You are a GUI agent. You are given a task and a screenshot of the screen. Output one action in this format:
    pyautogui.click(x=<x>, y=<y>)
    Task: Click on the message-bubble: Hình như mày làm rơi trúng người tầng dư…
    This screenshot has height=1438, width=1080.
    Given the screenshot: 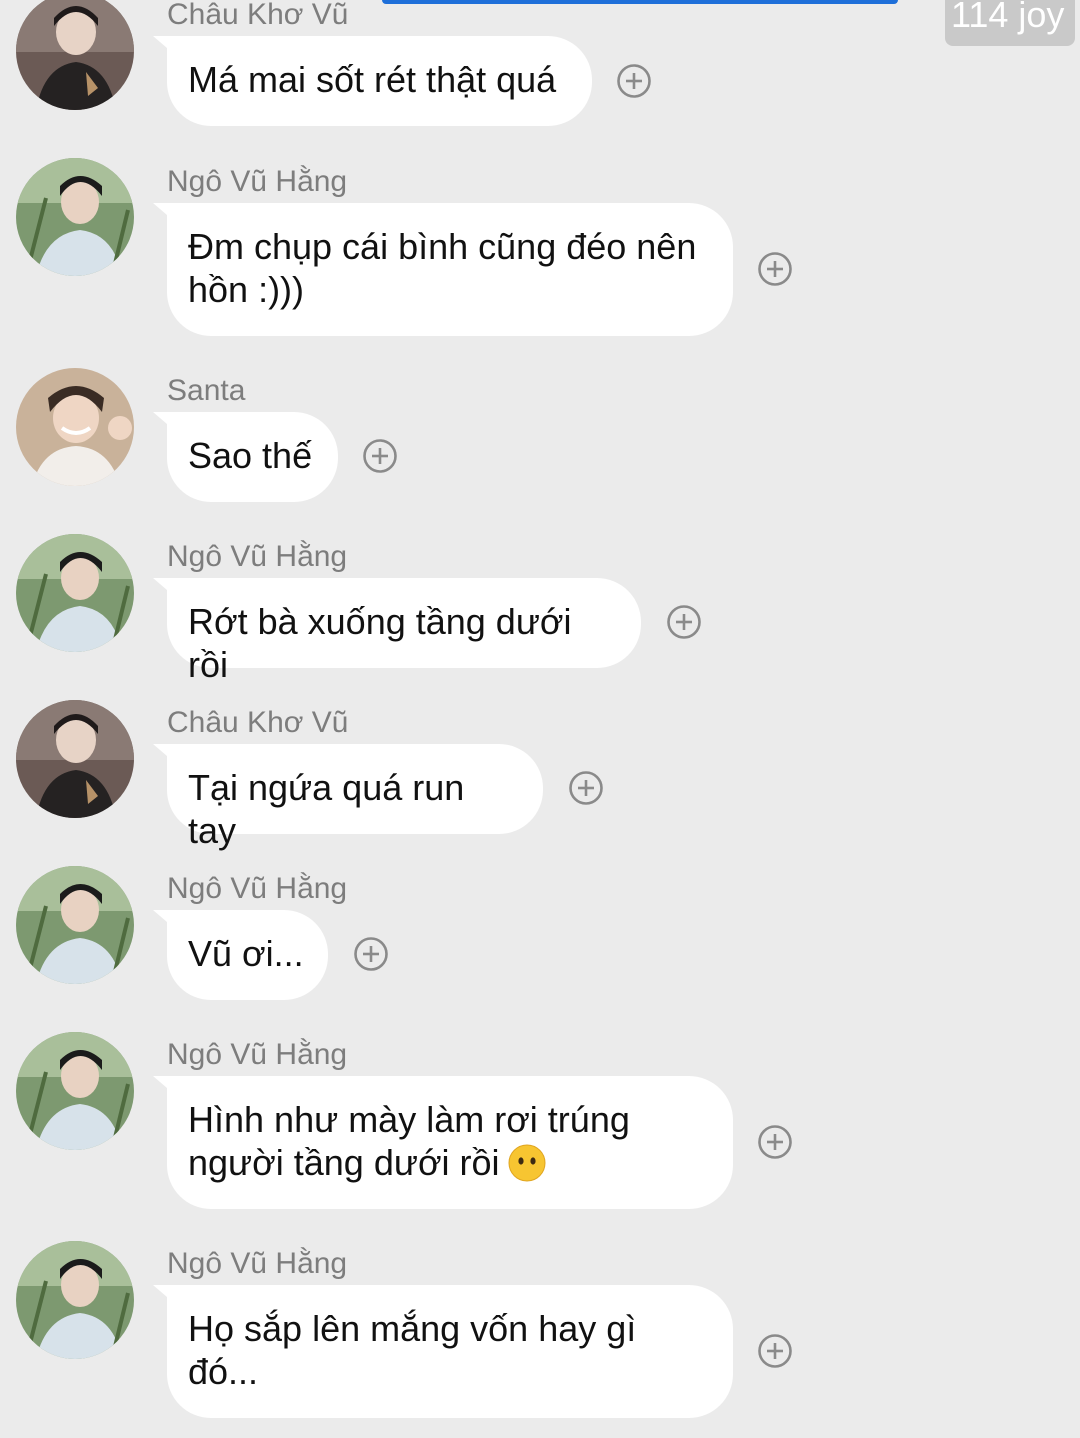 What is the action you would take?
    pyautogui.click(x=450, y=1142)
    